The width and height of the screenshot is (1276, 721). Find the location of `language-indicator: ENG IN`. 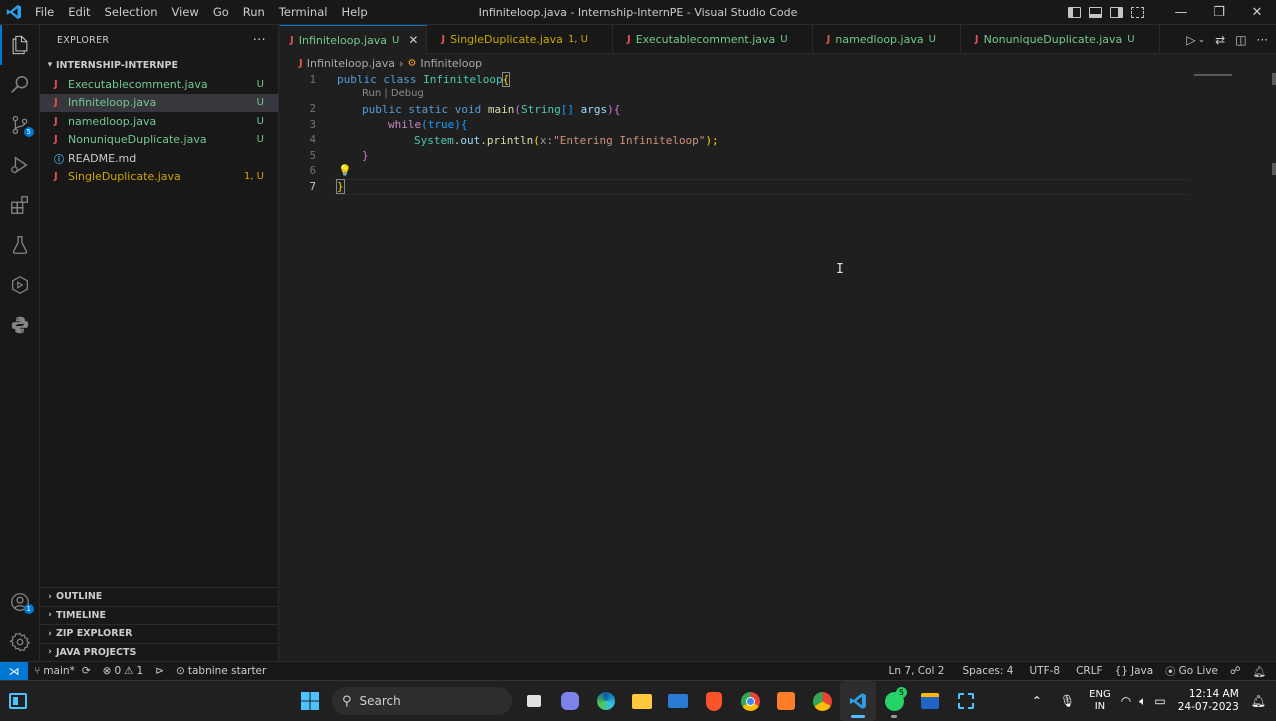

language-indicator: ENG IN is located at coordinates (1100, 701).